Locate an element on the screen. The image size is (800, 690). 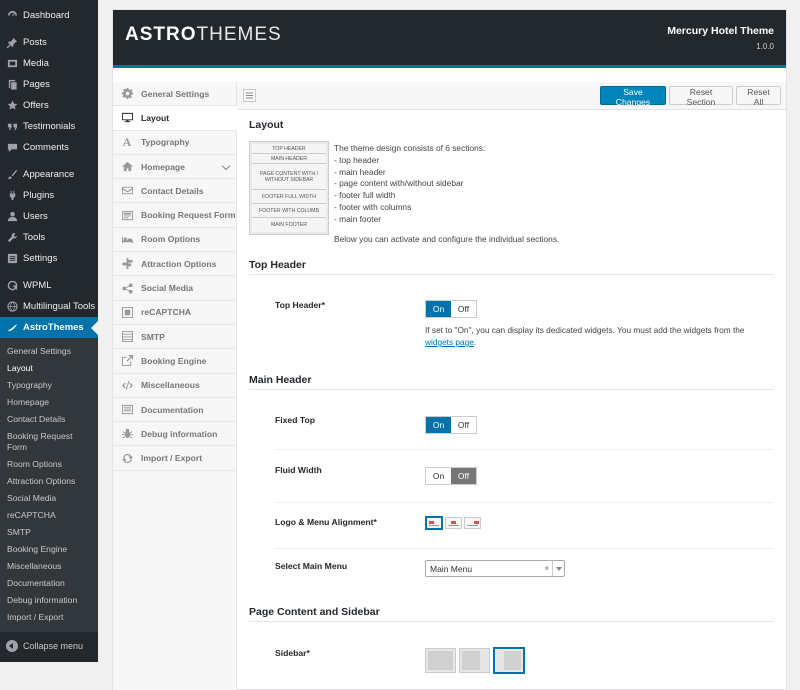
fixed-top-toggle: On Off is located at coordinates (451, 425).